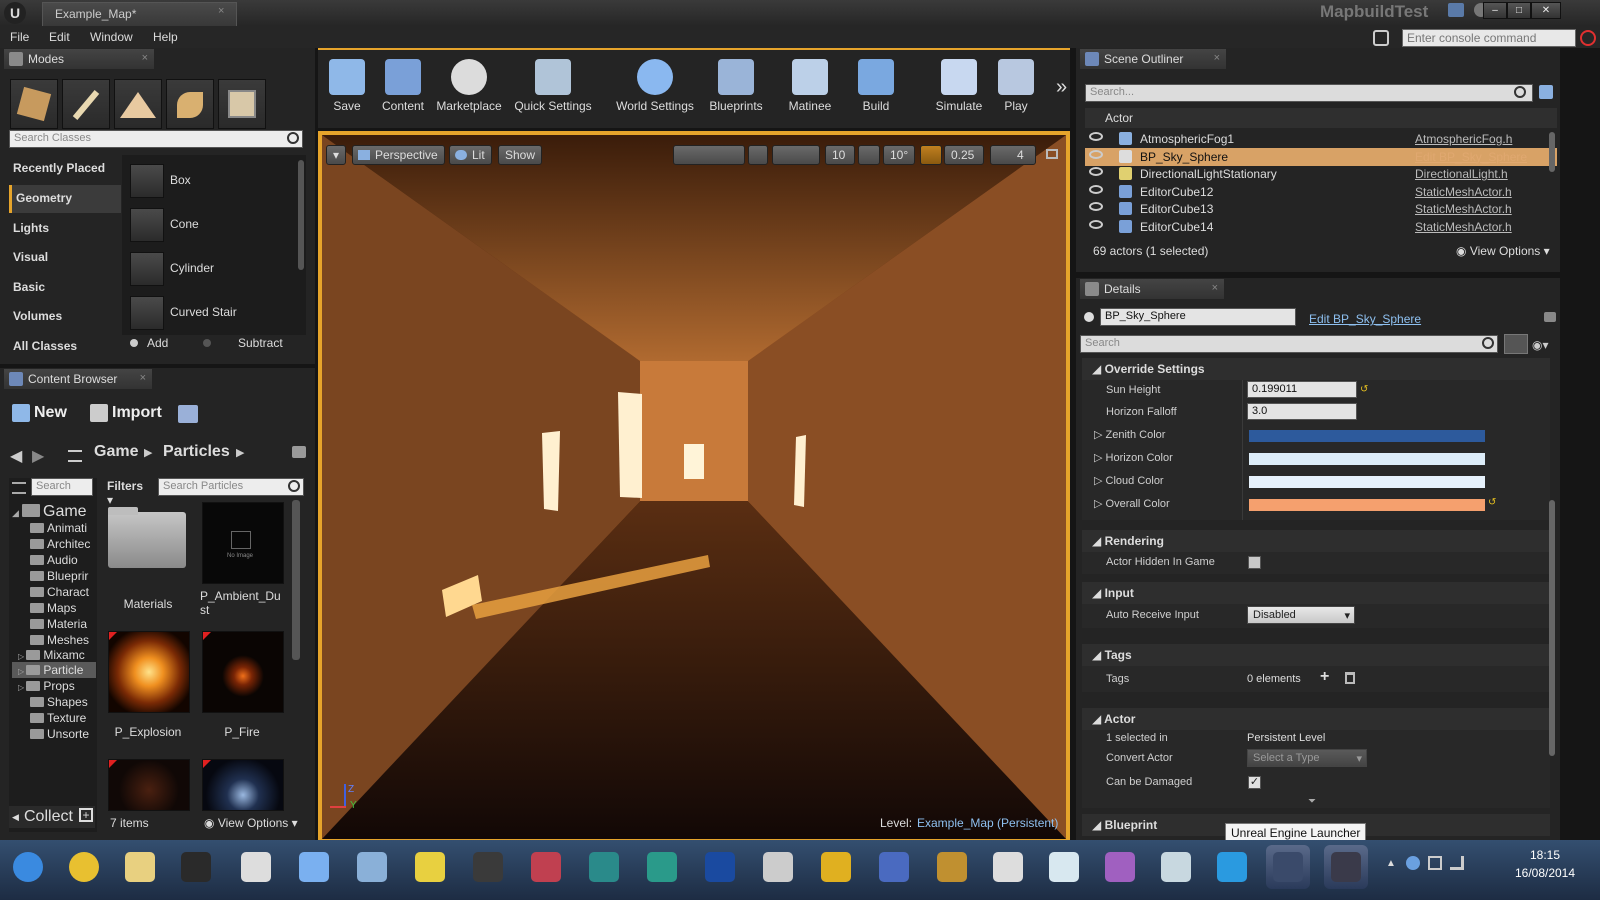 The image size is (1600, 900). What do you see at coordinates (251, 823) in the screenshot?
I see `view-options-button: ◉ View Options ▾` at bounding box center [251, 823].